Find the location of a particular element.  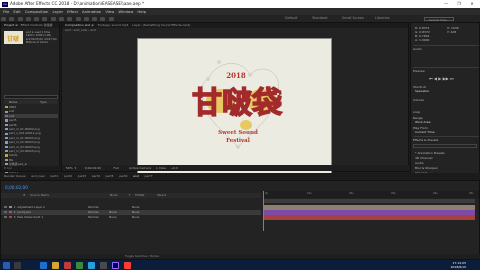

workspace-default: Default is located at coordinates (291, 18).